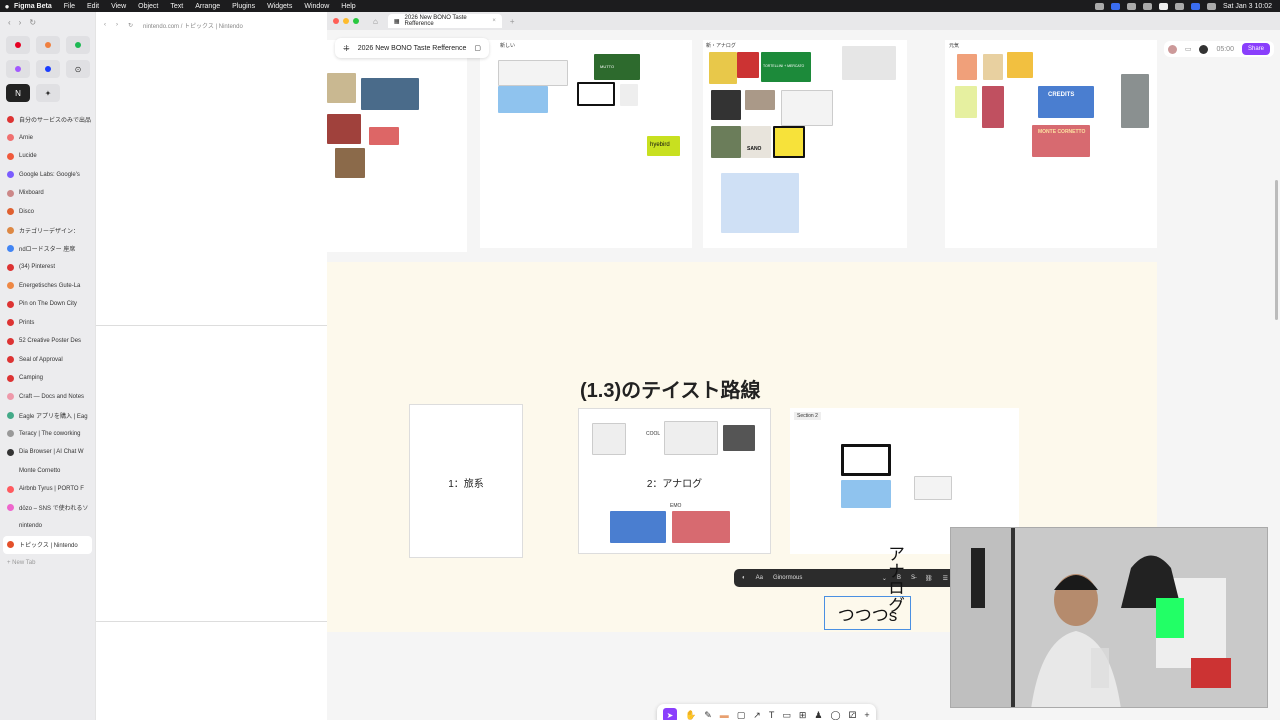  I want to click on maximize-window-button, so click(356, 21).